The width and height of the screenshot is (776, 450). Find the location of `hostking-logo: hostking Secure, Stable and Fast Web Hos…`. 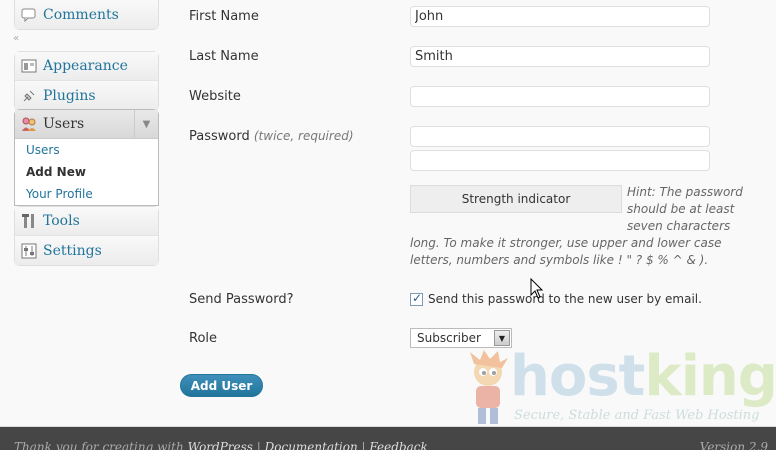

hostking-logo: hostking Secure, Stable and Fast Web Hos… is located at coordinates (619, 387).